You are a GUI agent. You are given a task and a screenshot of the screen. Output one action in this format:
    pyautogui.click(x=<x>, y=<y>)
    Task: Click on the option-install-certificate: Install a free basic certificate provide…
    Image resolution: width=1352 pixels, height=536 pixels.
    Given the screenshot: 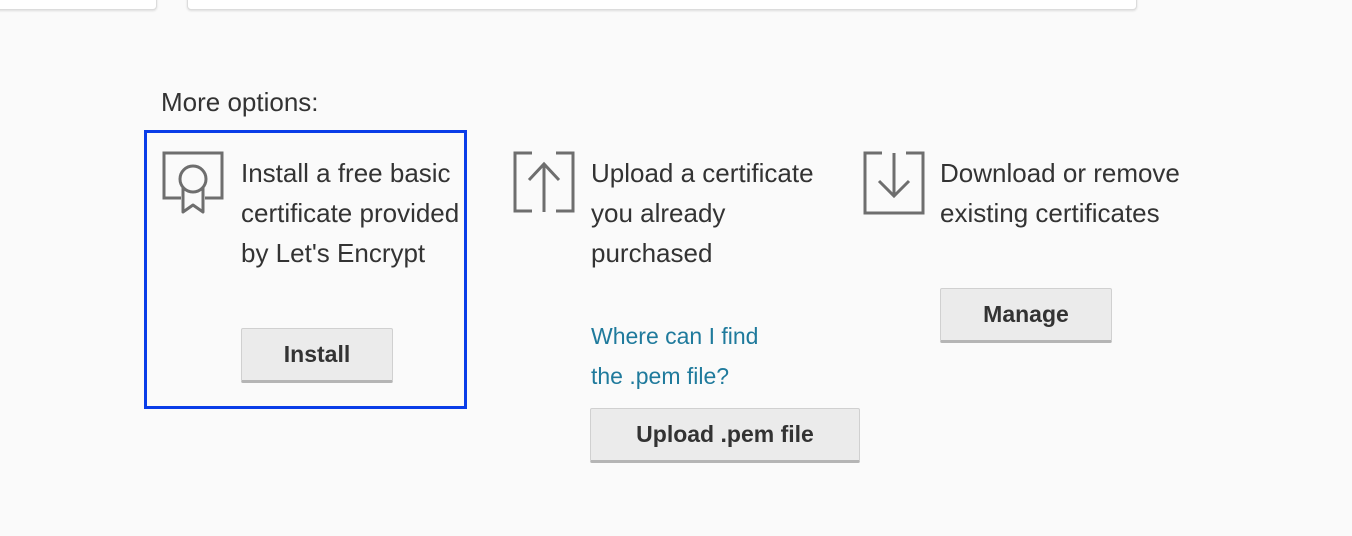 What is the action you would take?
    pyautogui.click(x=305, y=269)
    